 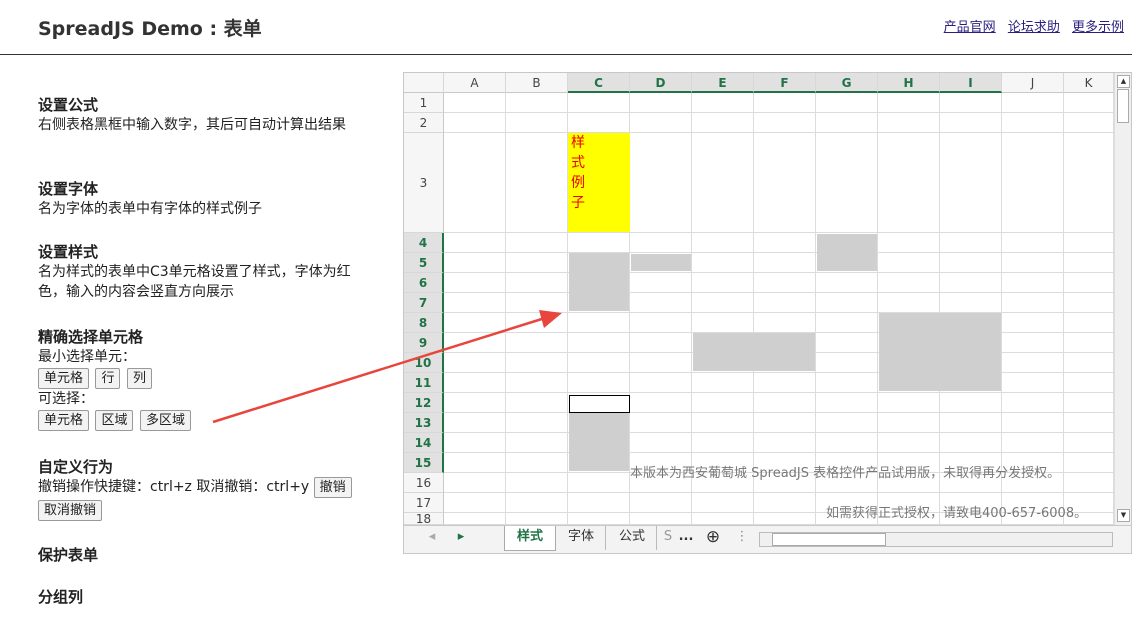 What do you see at coordinates (424, 243) in the screenshot?
I see `row-header-4: 4` at bounding box center [424, 243].